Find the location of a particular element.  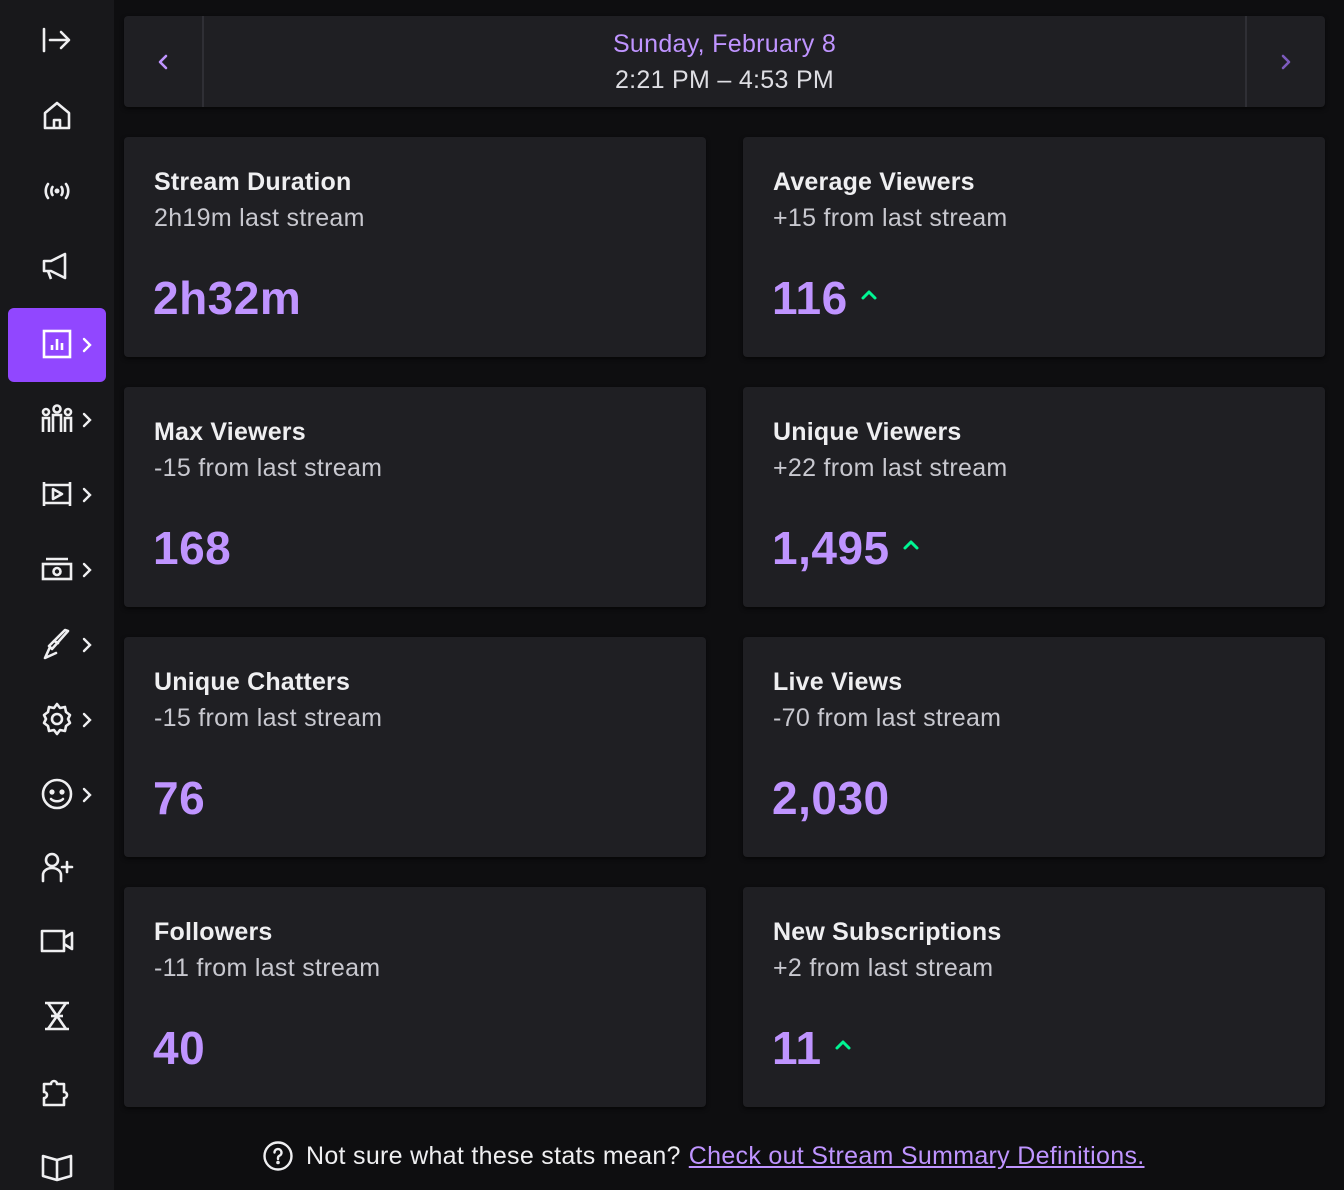

stat-card-max-viewers: Max Viewers -15 from last stream 168 is located at coordinates (415, 497).